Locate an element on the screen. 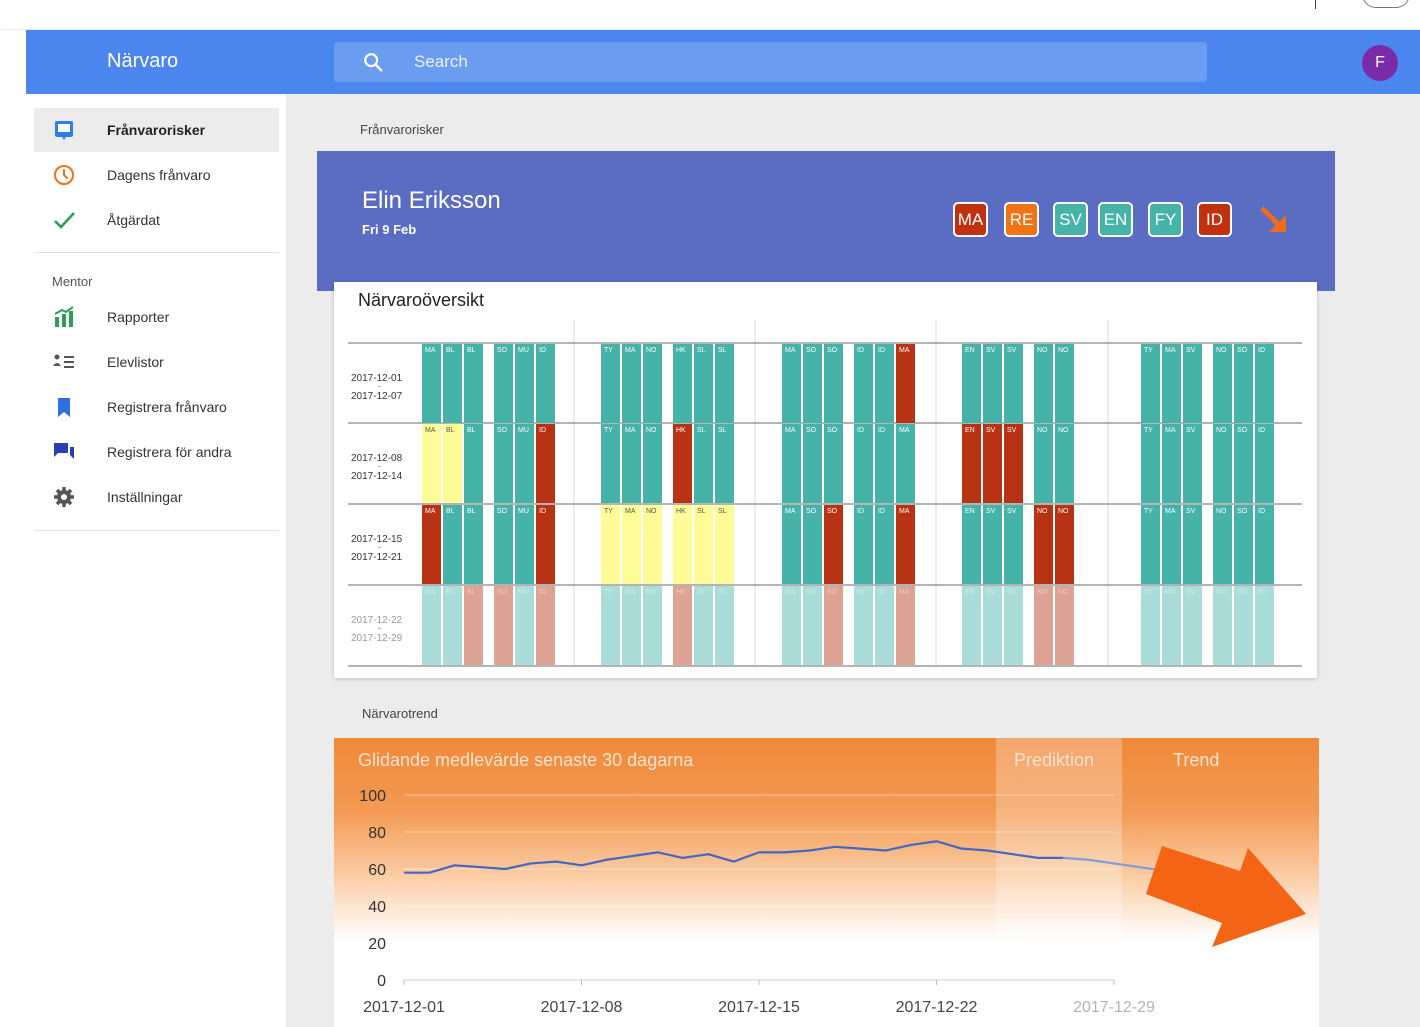 This screenshot has width=1420, height=1027. chat-icon is located at coordinates (64, 451).